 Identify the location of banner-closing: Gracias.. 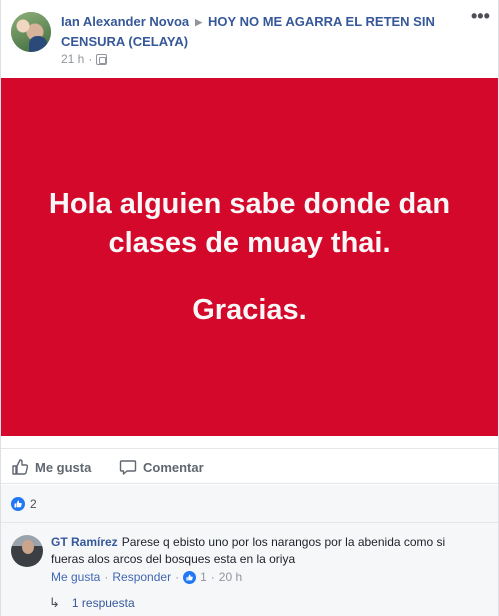
(249, 309).